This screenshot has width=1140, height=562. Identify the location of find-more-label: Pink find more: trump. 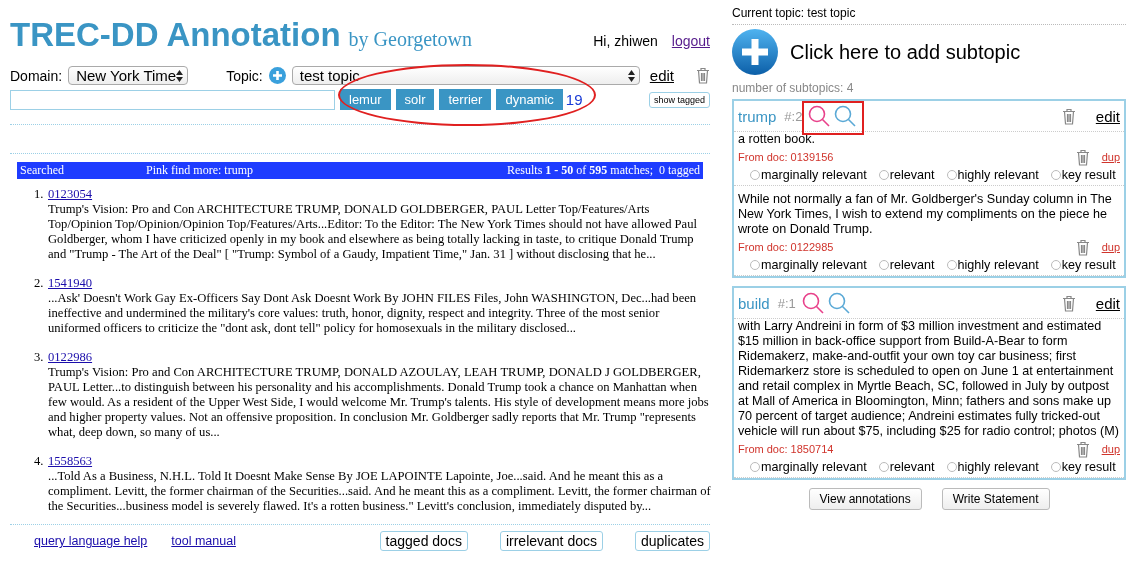
(199, 170).